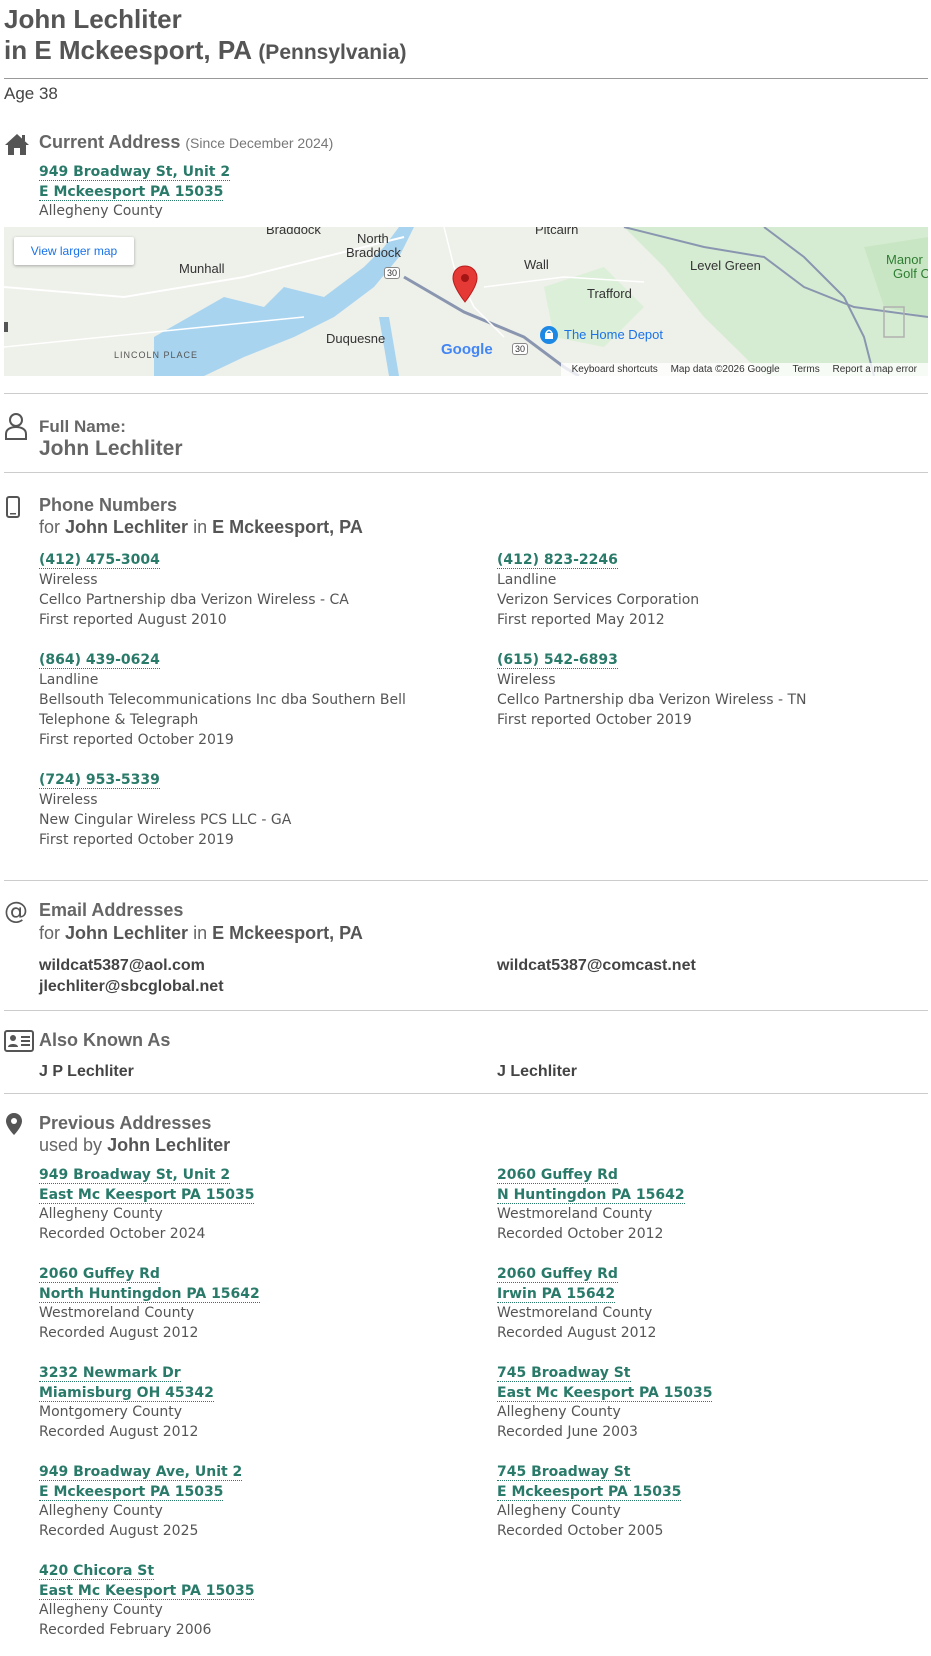 The height and width of the screenshot is (1656, 931). What do you see at coordinates (356, 338) in the screenshot?
I see `map-label-duquesne: Duquesne` at bounding box center [356, 338].